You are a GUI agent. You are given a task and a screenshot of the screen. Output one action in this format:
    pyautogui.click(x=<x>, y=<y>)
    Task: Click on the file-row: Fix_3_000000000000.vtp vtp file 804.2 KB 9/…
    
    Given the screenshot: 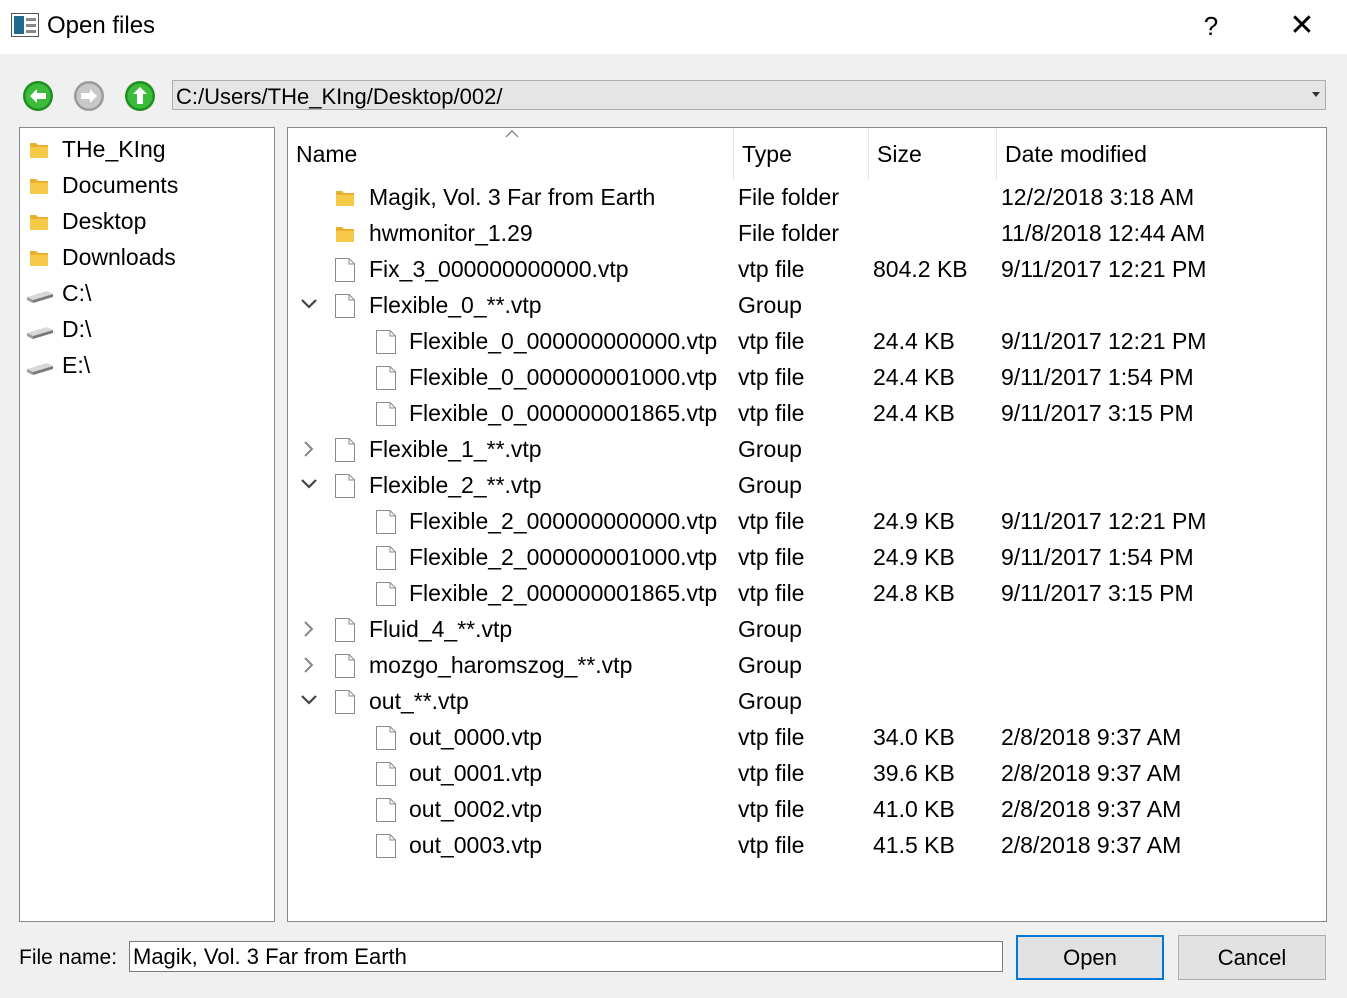 What is the action you would take?
    pyautogui.click(x=807, y=269)
    